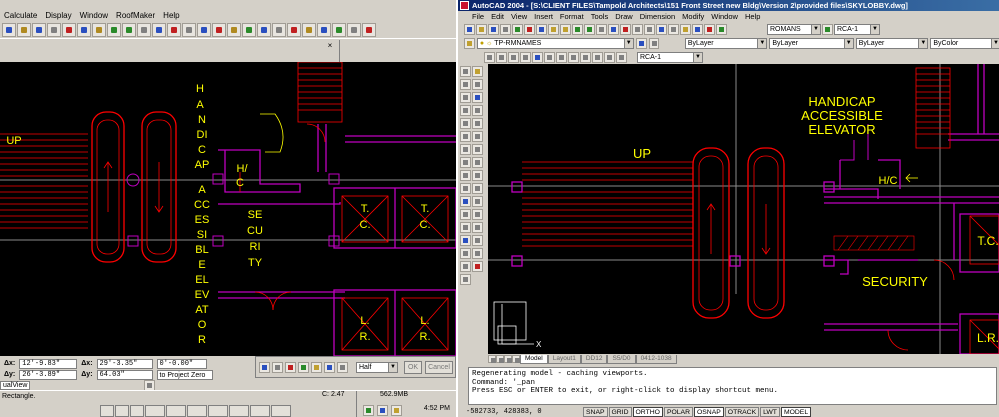 This screenshot has height=417, width=999. Describe the element at coordinates (752, 16) in the screenshot. I see `menu-help: Help` at that location.